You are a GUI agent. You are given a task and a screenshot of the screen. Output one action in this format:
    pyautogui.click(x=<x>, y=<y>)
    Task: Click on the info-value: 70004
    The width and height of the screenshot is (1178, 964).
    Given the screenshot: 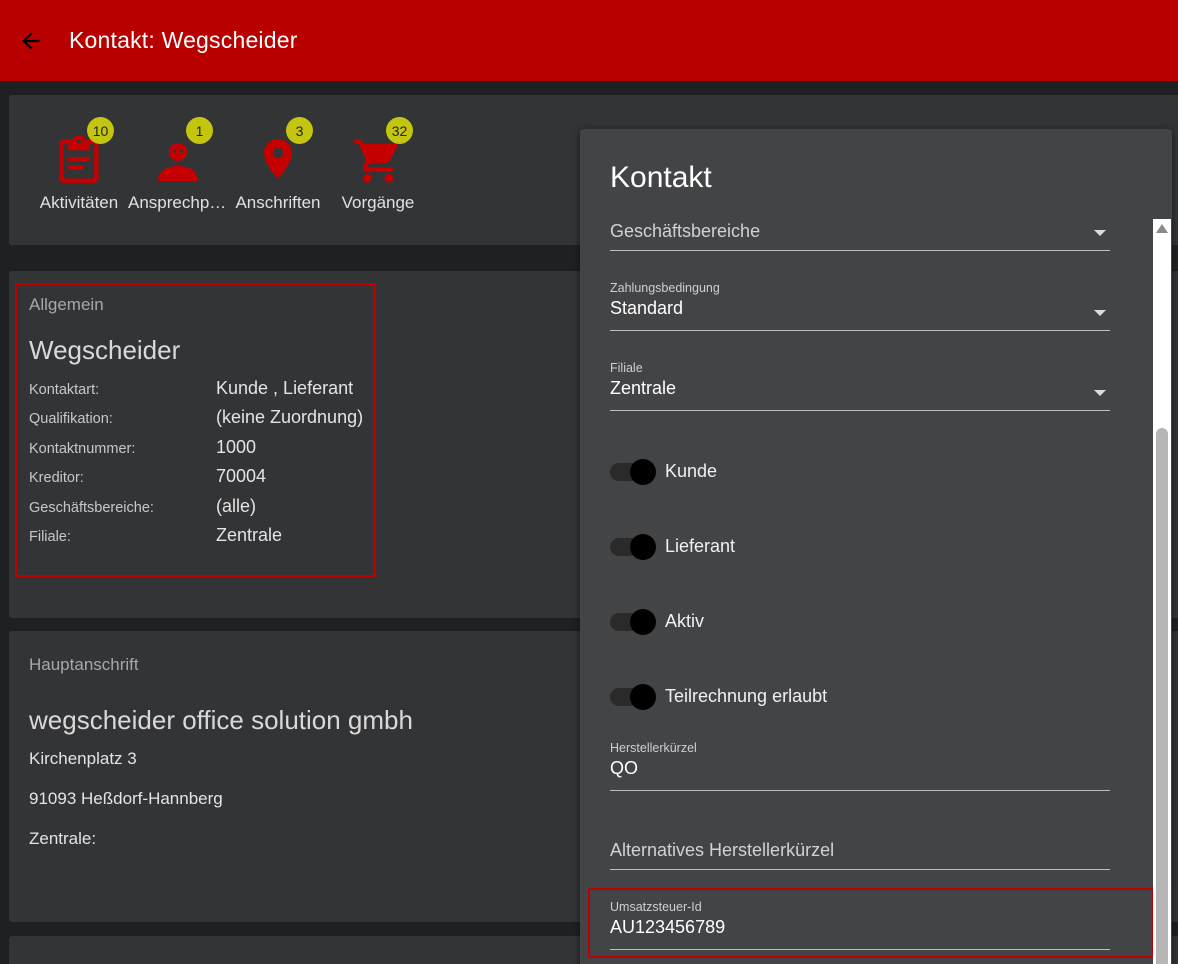 What is the action you would take?
    pyautogui.click(x=241, y=476)
    